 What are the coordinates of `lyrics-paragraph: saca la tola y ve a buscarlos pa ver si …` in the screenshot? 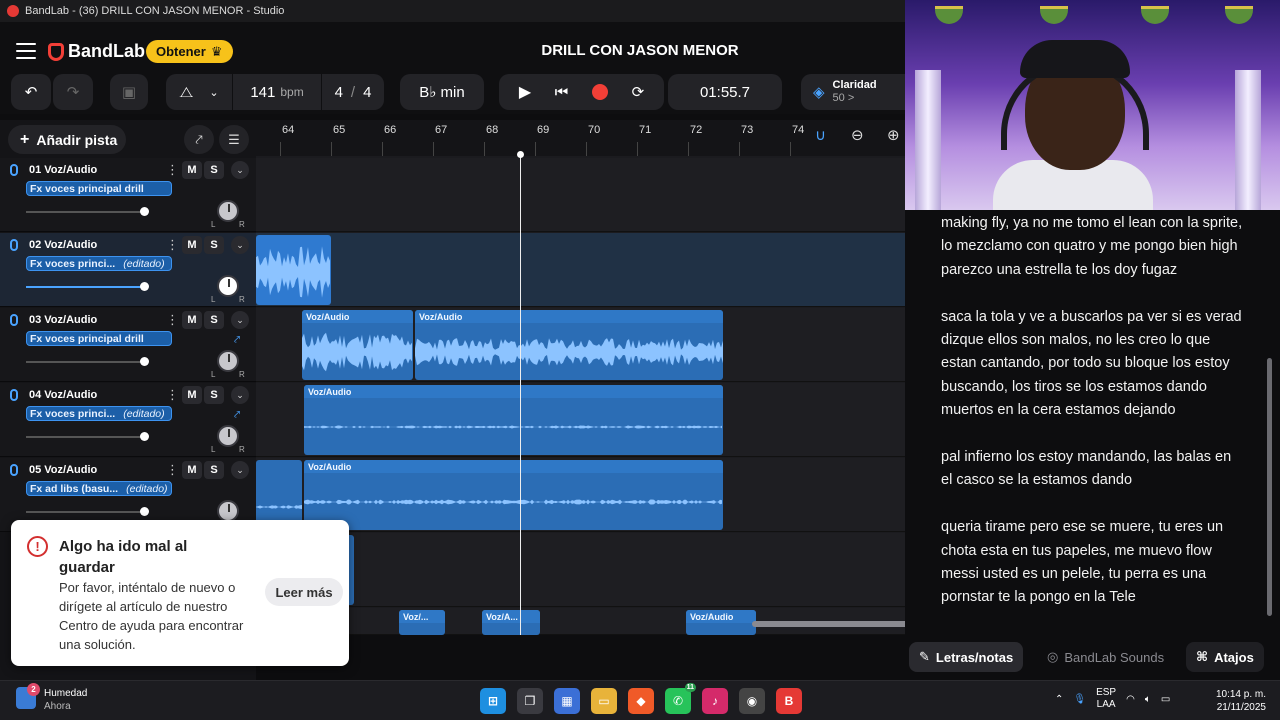 It's located at (1093, 364).